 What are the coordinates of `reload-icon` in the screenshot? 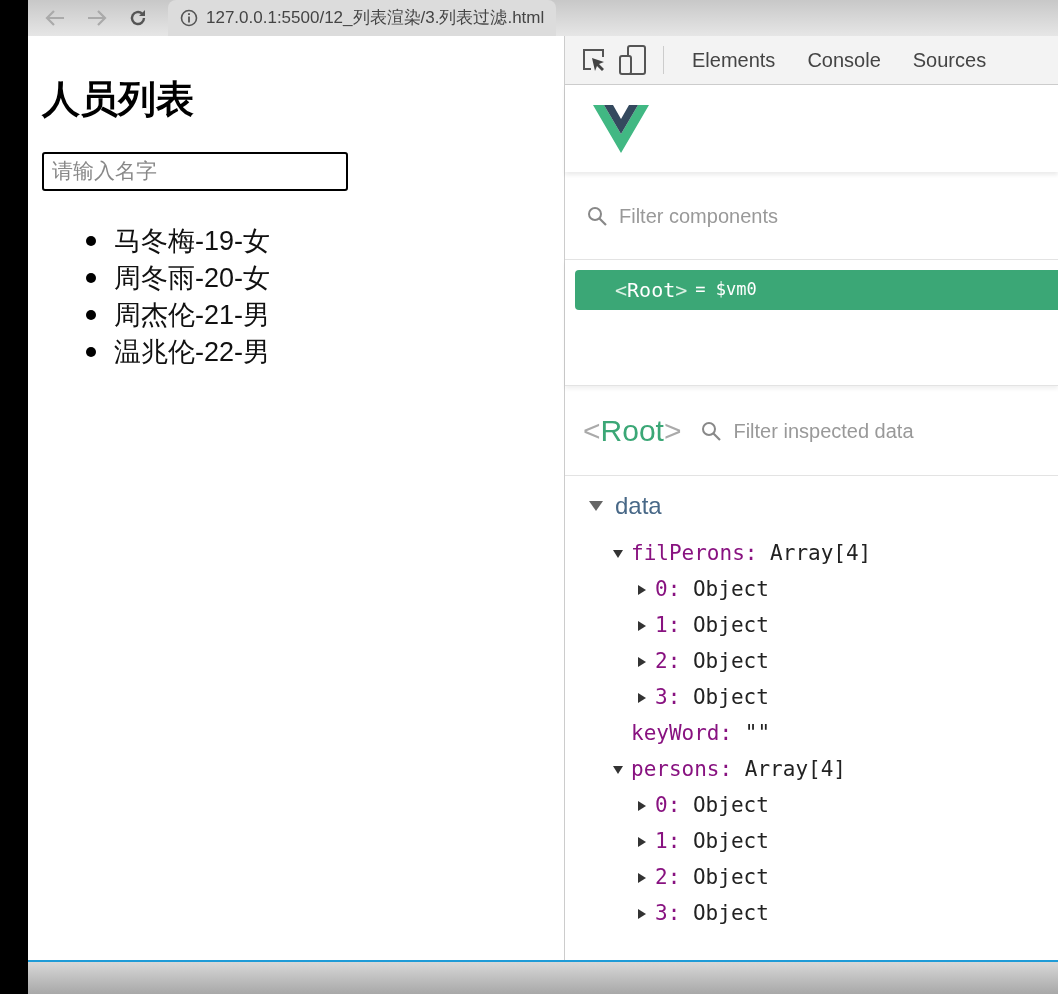 It's located at (138, 18).